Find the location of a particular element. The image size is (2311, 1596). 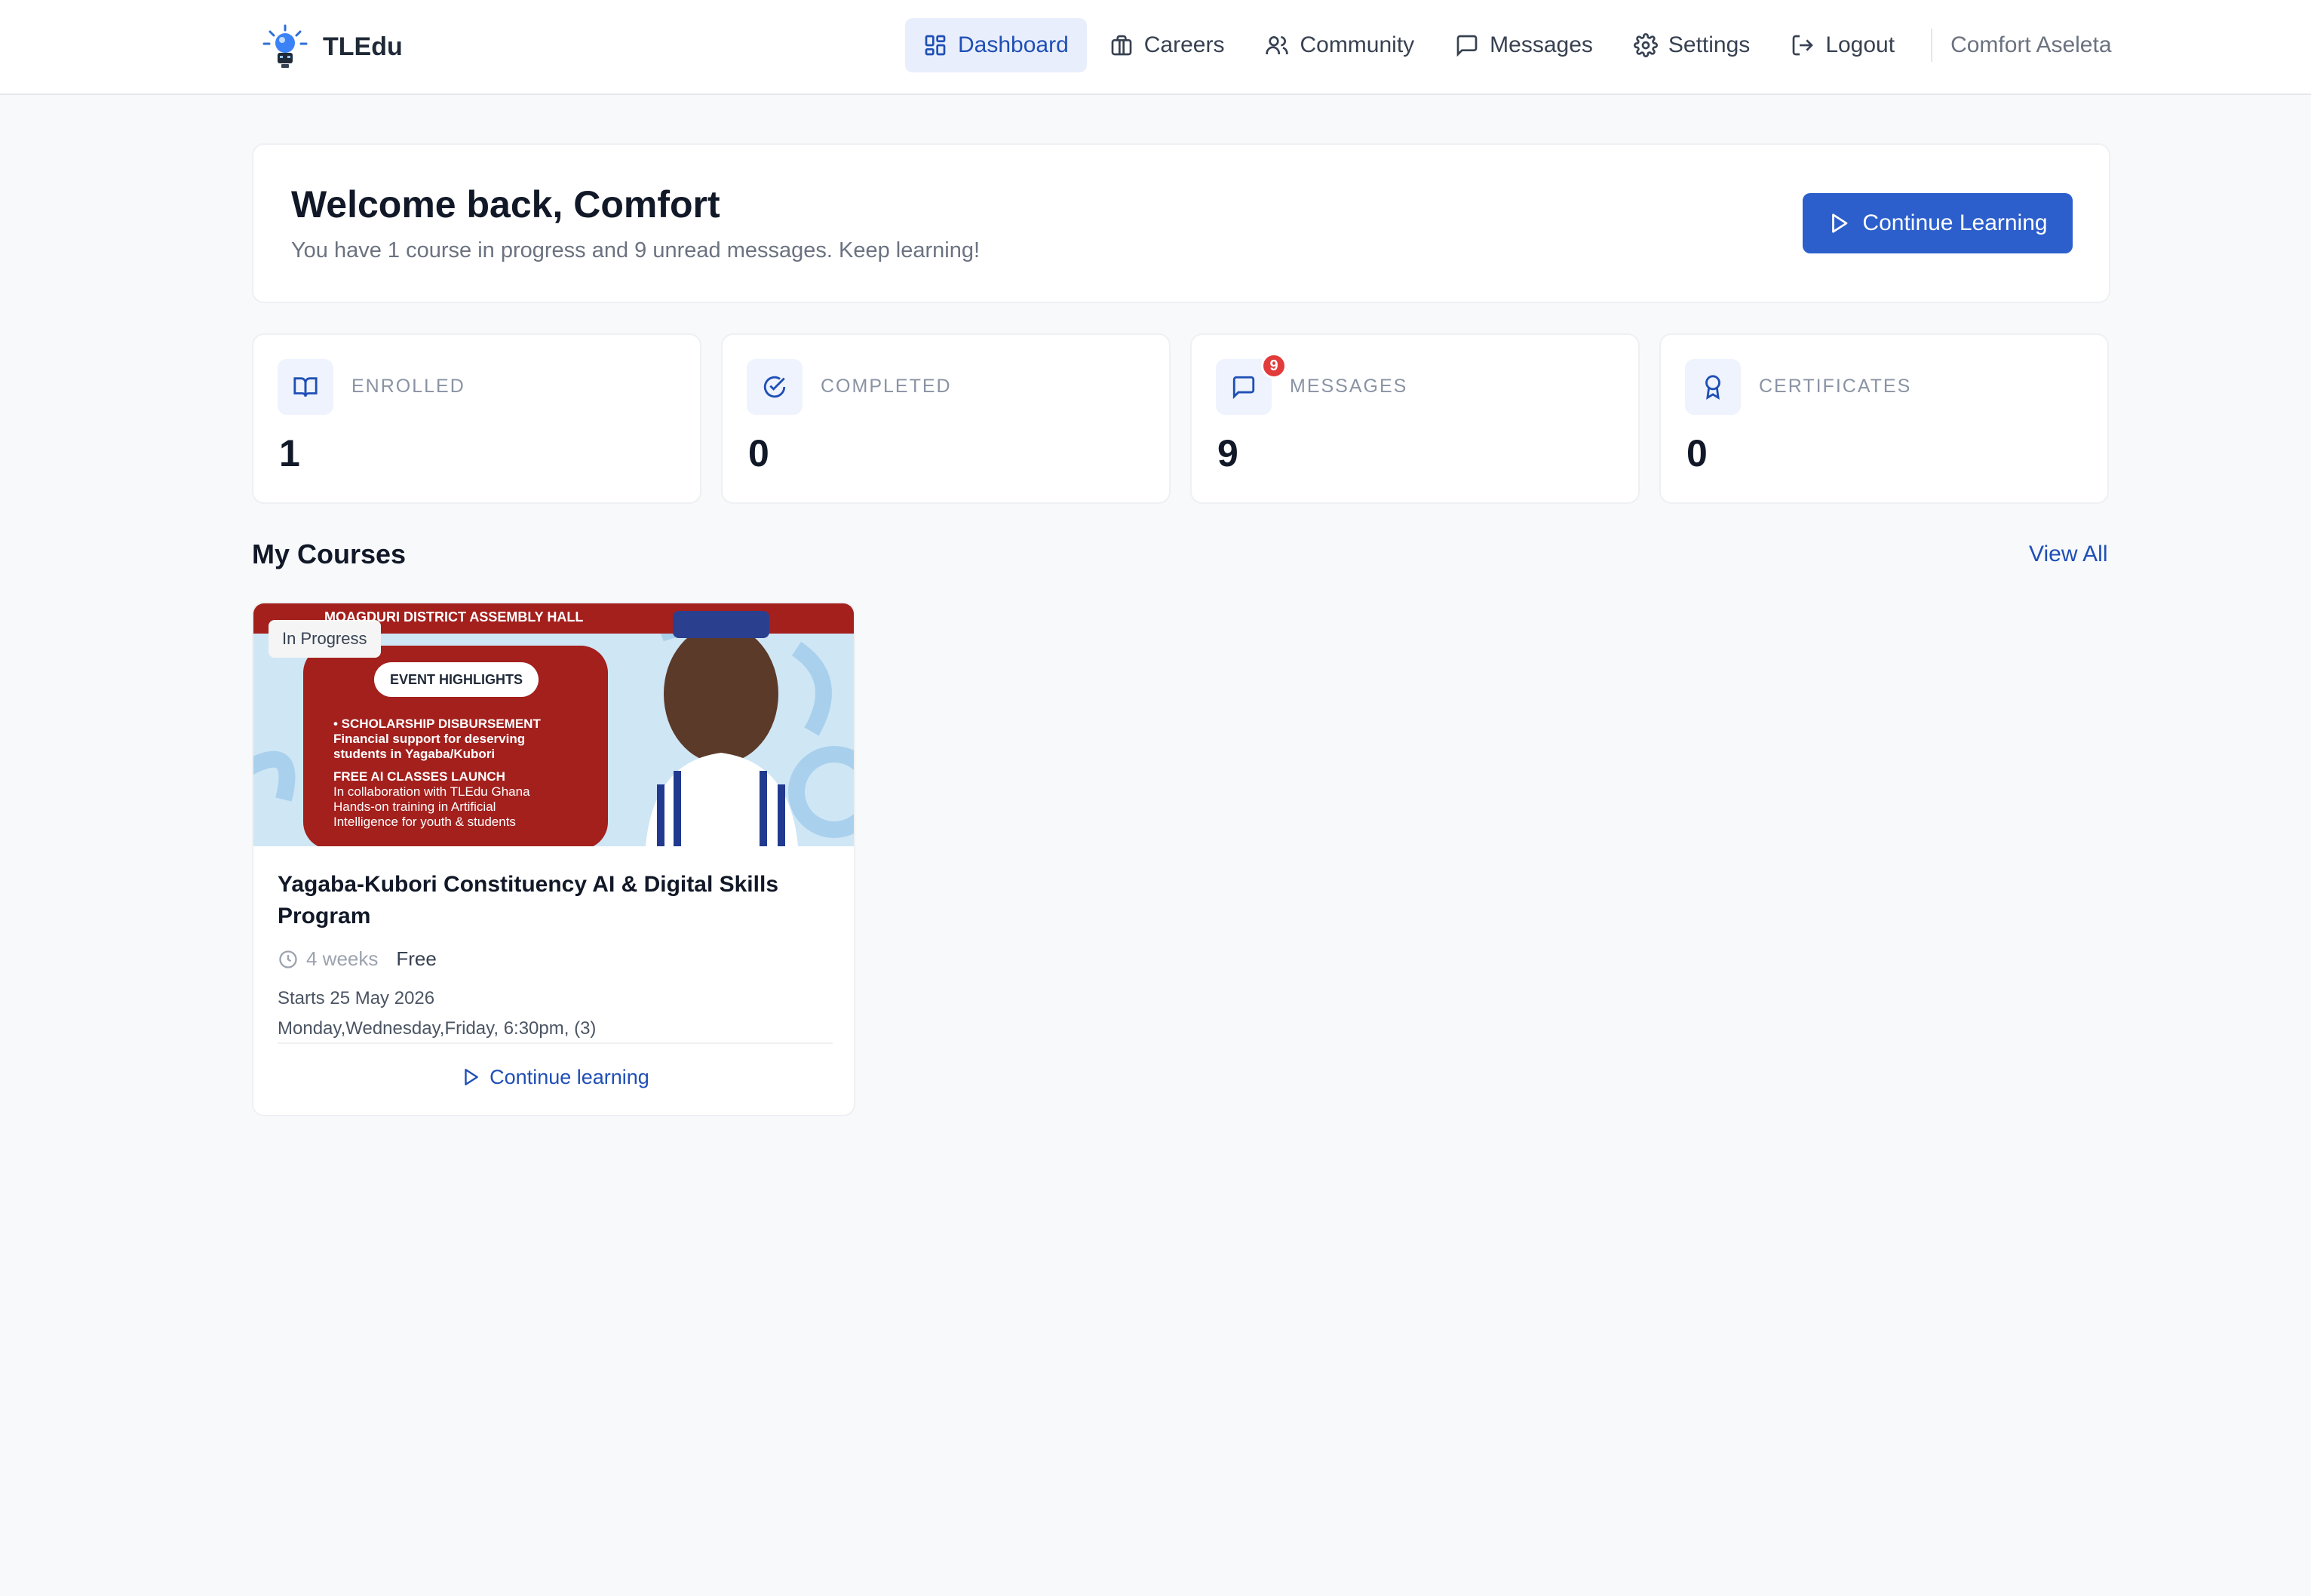

continue-learning-label: Continue Learning is located at coordinates (1955, 223).